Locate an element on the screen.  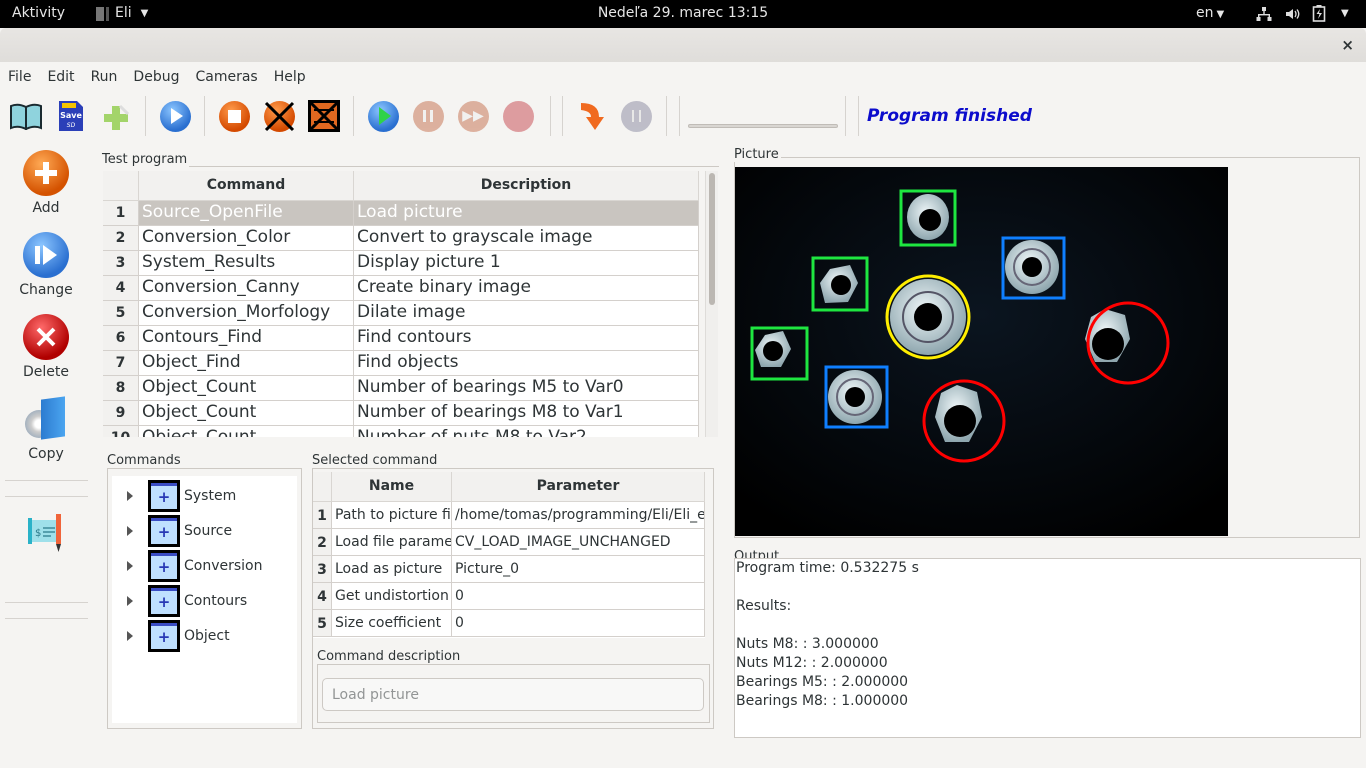
row-number: 1 is located at coordinates (121, 213).